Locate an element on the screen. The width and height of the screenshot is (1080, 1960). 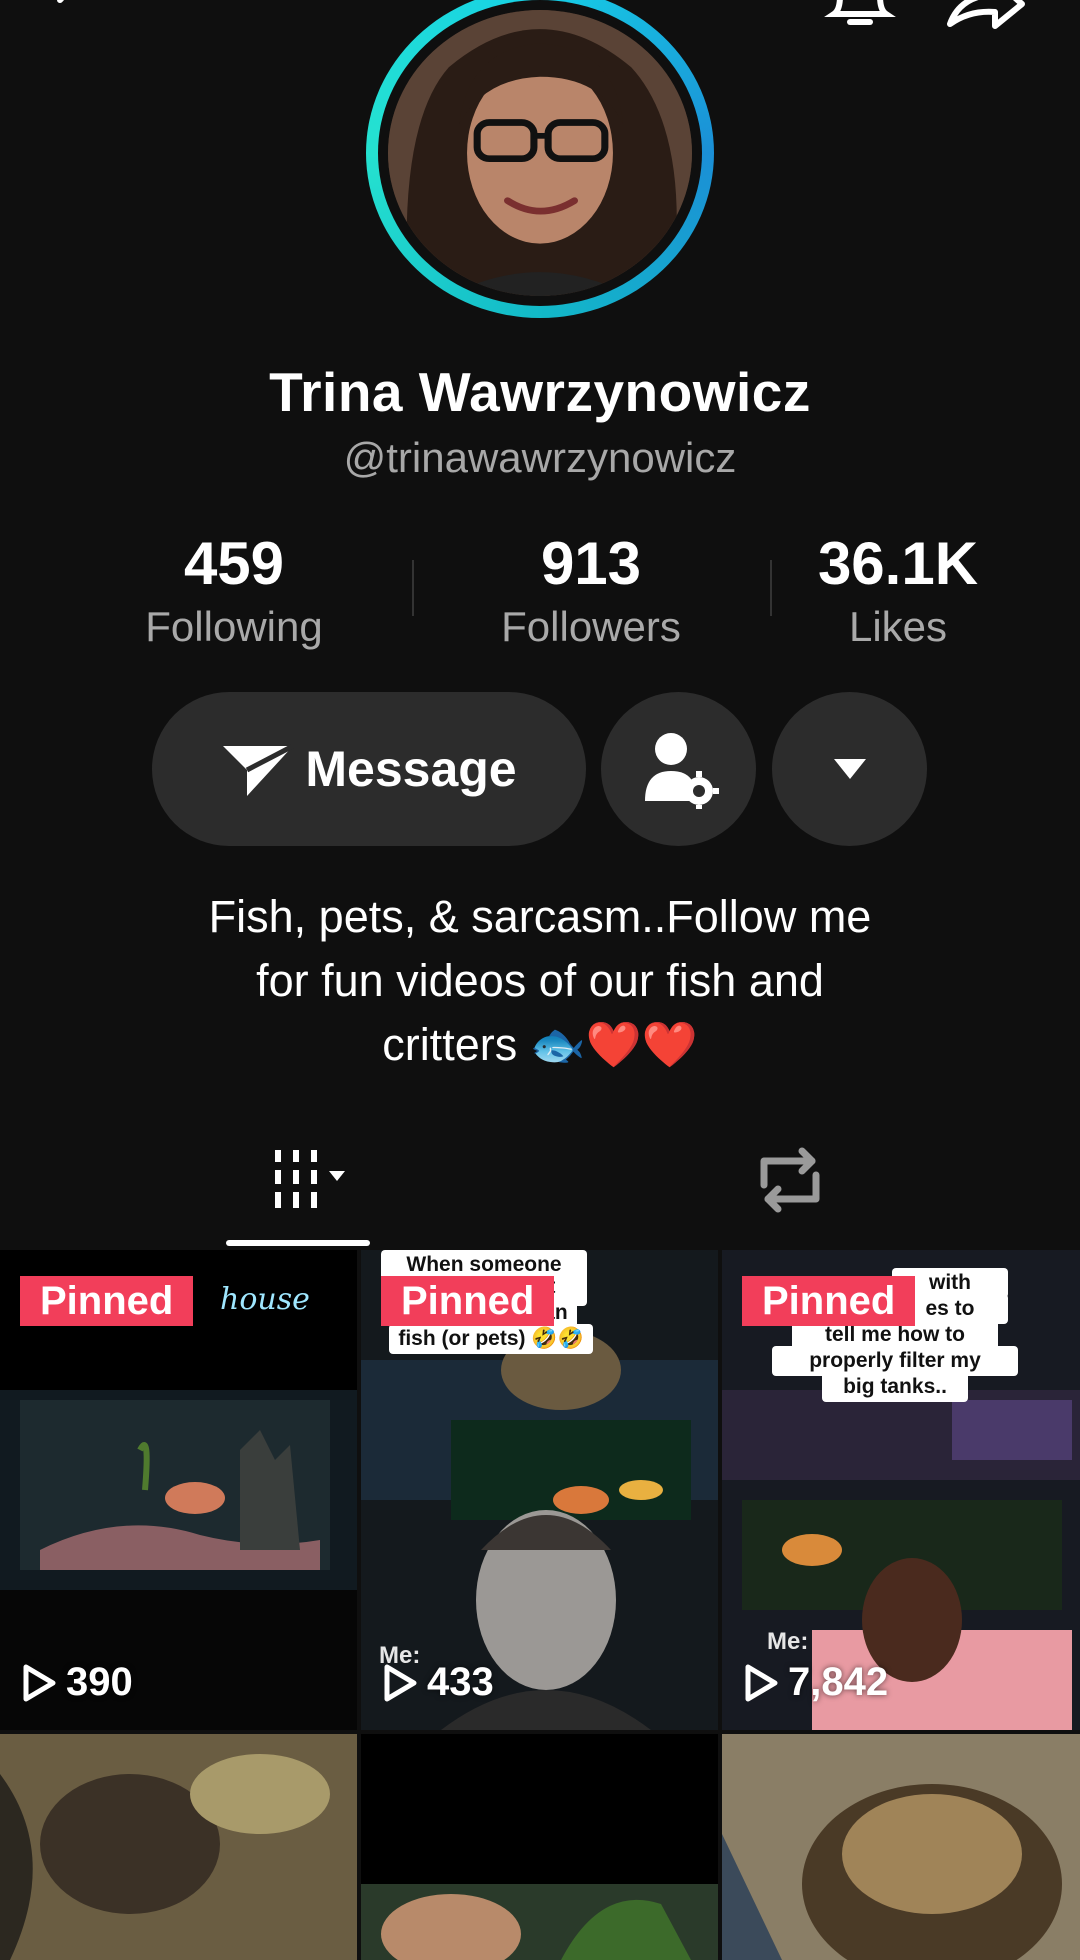
profile-handle: @trinawawrzynowicz is located at coordinates (540, 457).